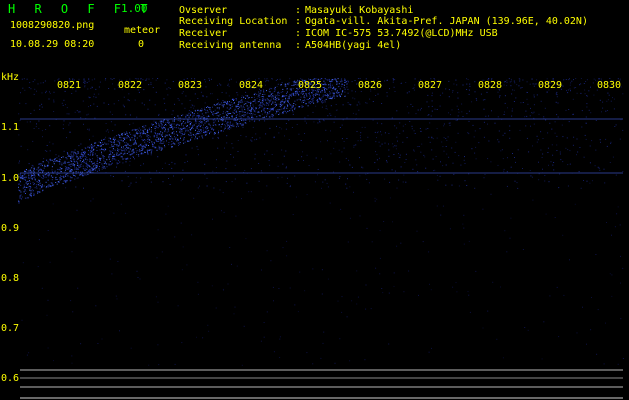  I want to click on x-tick-label: 0829, so click(550, 85).